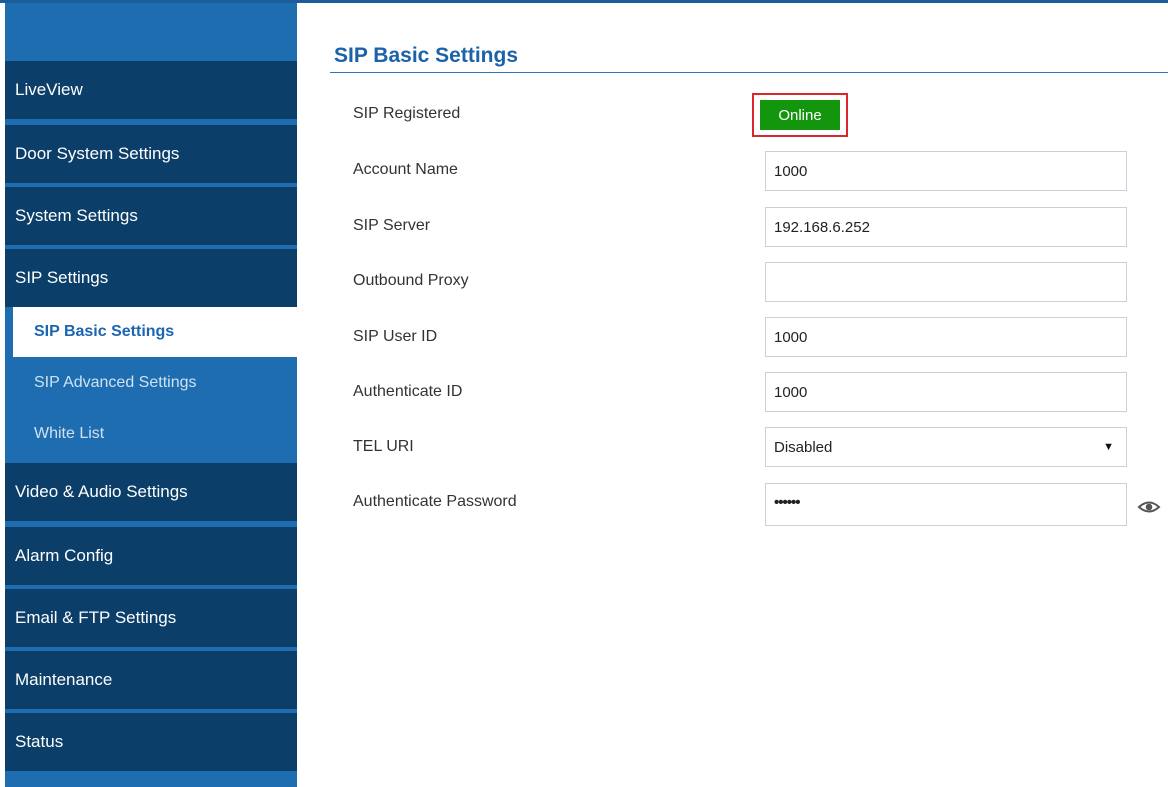  I want to click on sidebar-item-door-system-settings: Door System Settings, so click(151, 154).